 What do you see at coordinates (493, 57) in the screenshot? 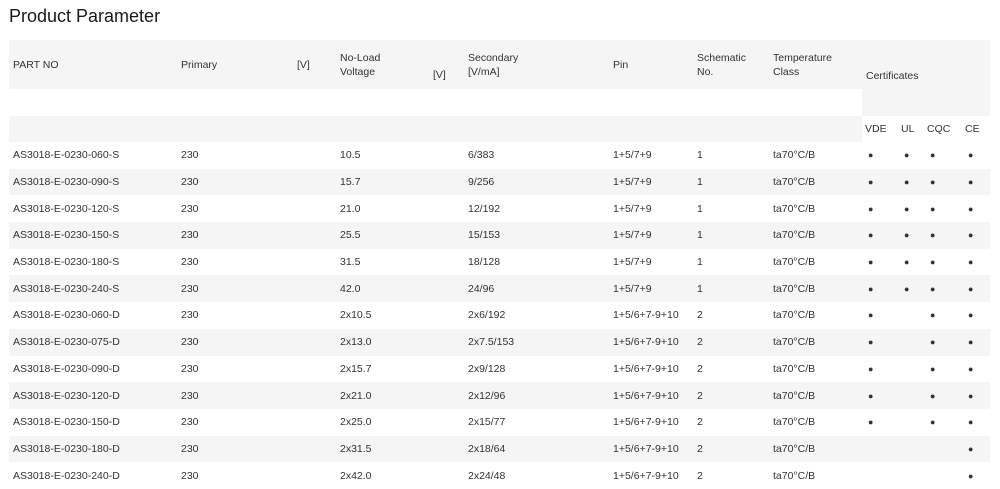
I see `header-secondary-line1: Secondary` at bounding box center [493, 57].